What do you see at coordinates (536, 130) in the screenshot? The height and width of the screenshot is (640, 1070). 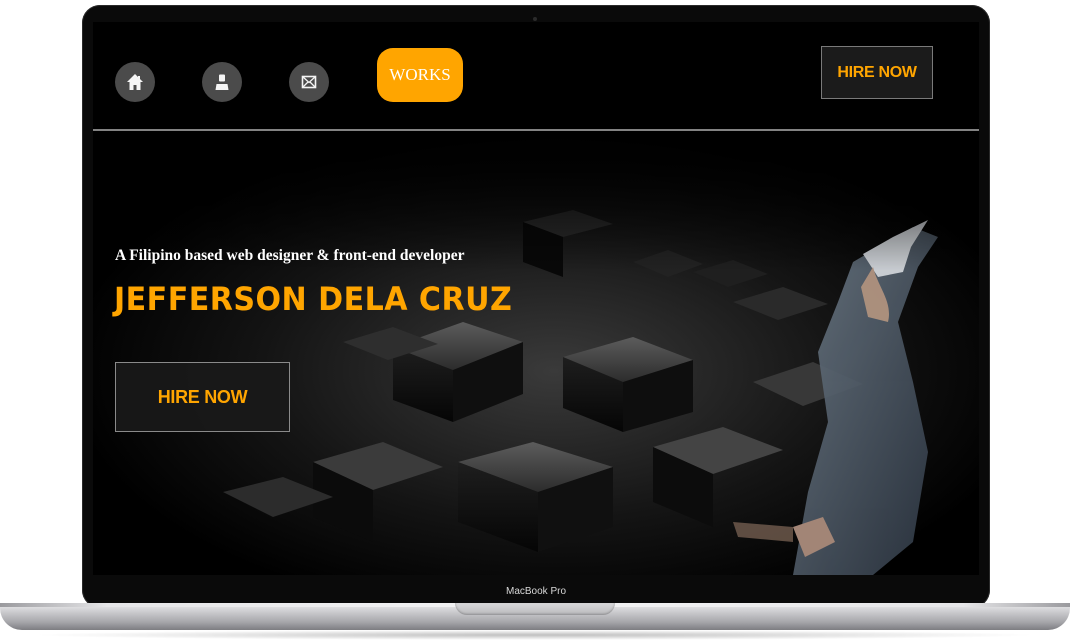 I see `nav-divider` at bounding box center [536, 130].